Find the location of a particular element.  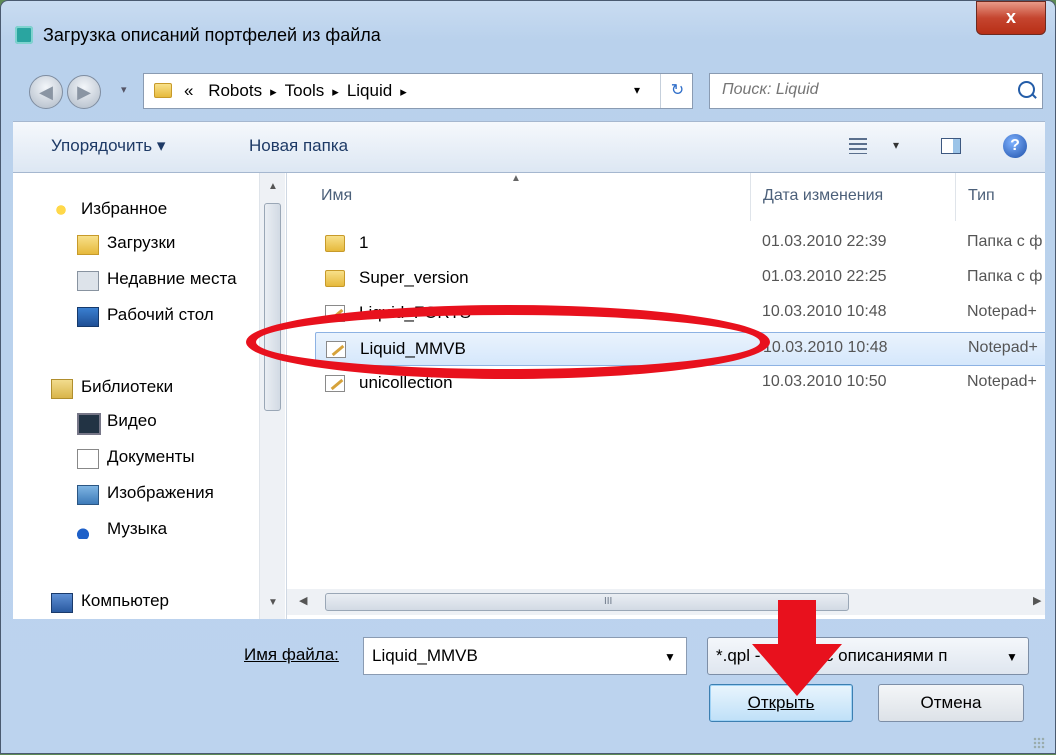

file-date: 01.03.2010 22:39 is located at coordinates (824, 241).